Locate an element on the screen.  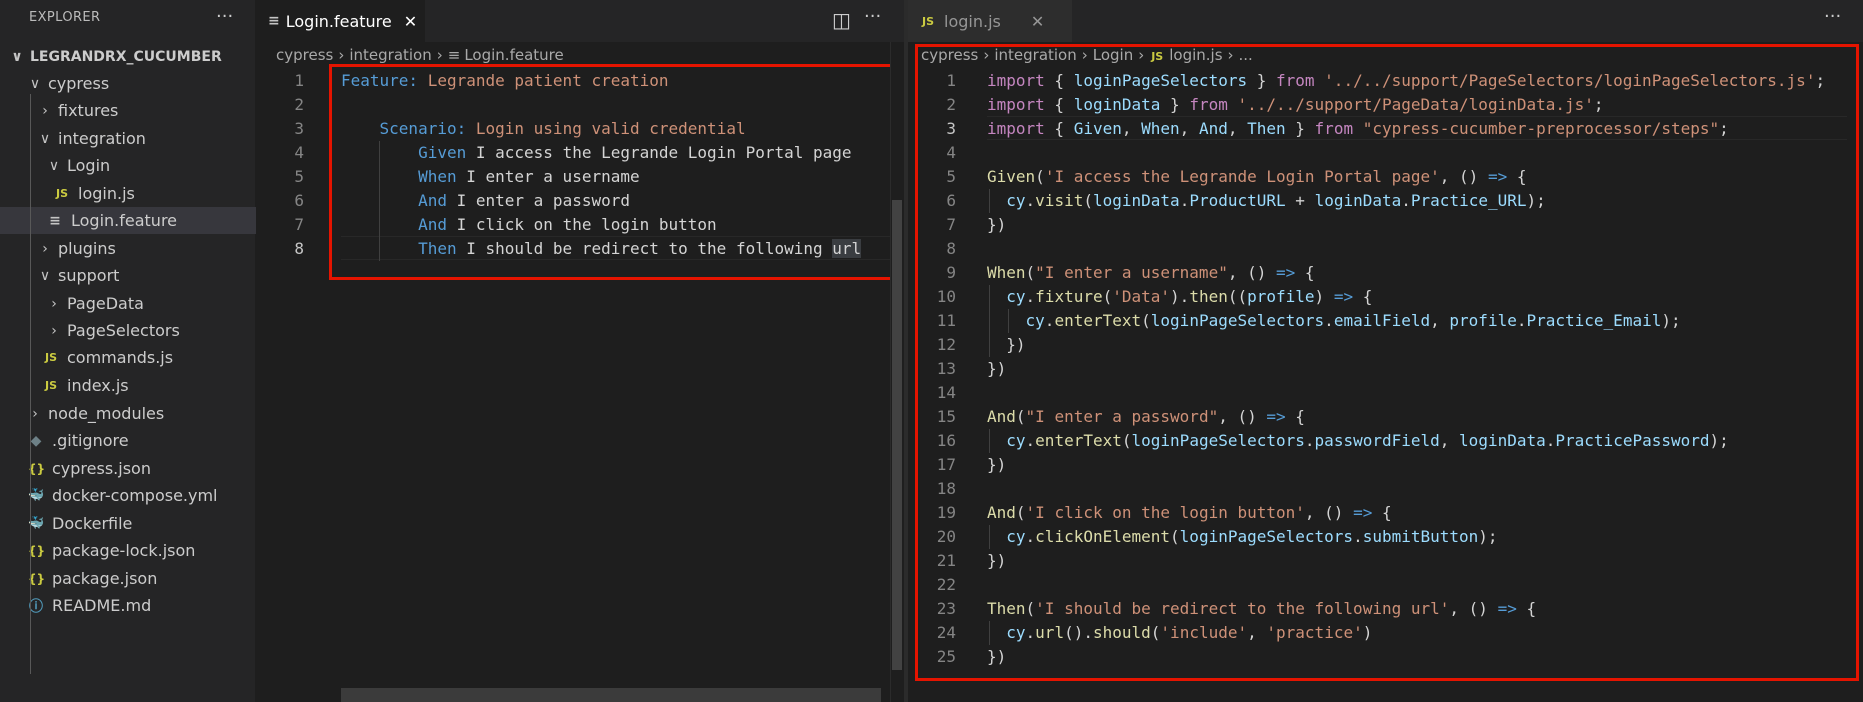
explorer-more-icon: ··· is located at coordinates (224, 16).